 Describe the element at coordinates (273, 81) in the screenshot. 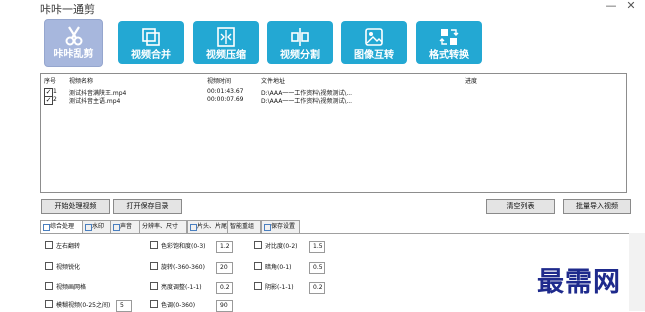

I see `header-path: 文件地址` at that location.